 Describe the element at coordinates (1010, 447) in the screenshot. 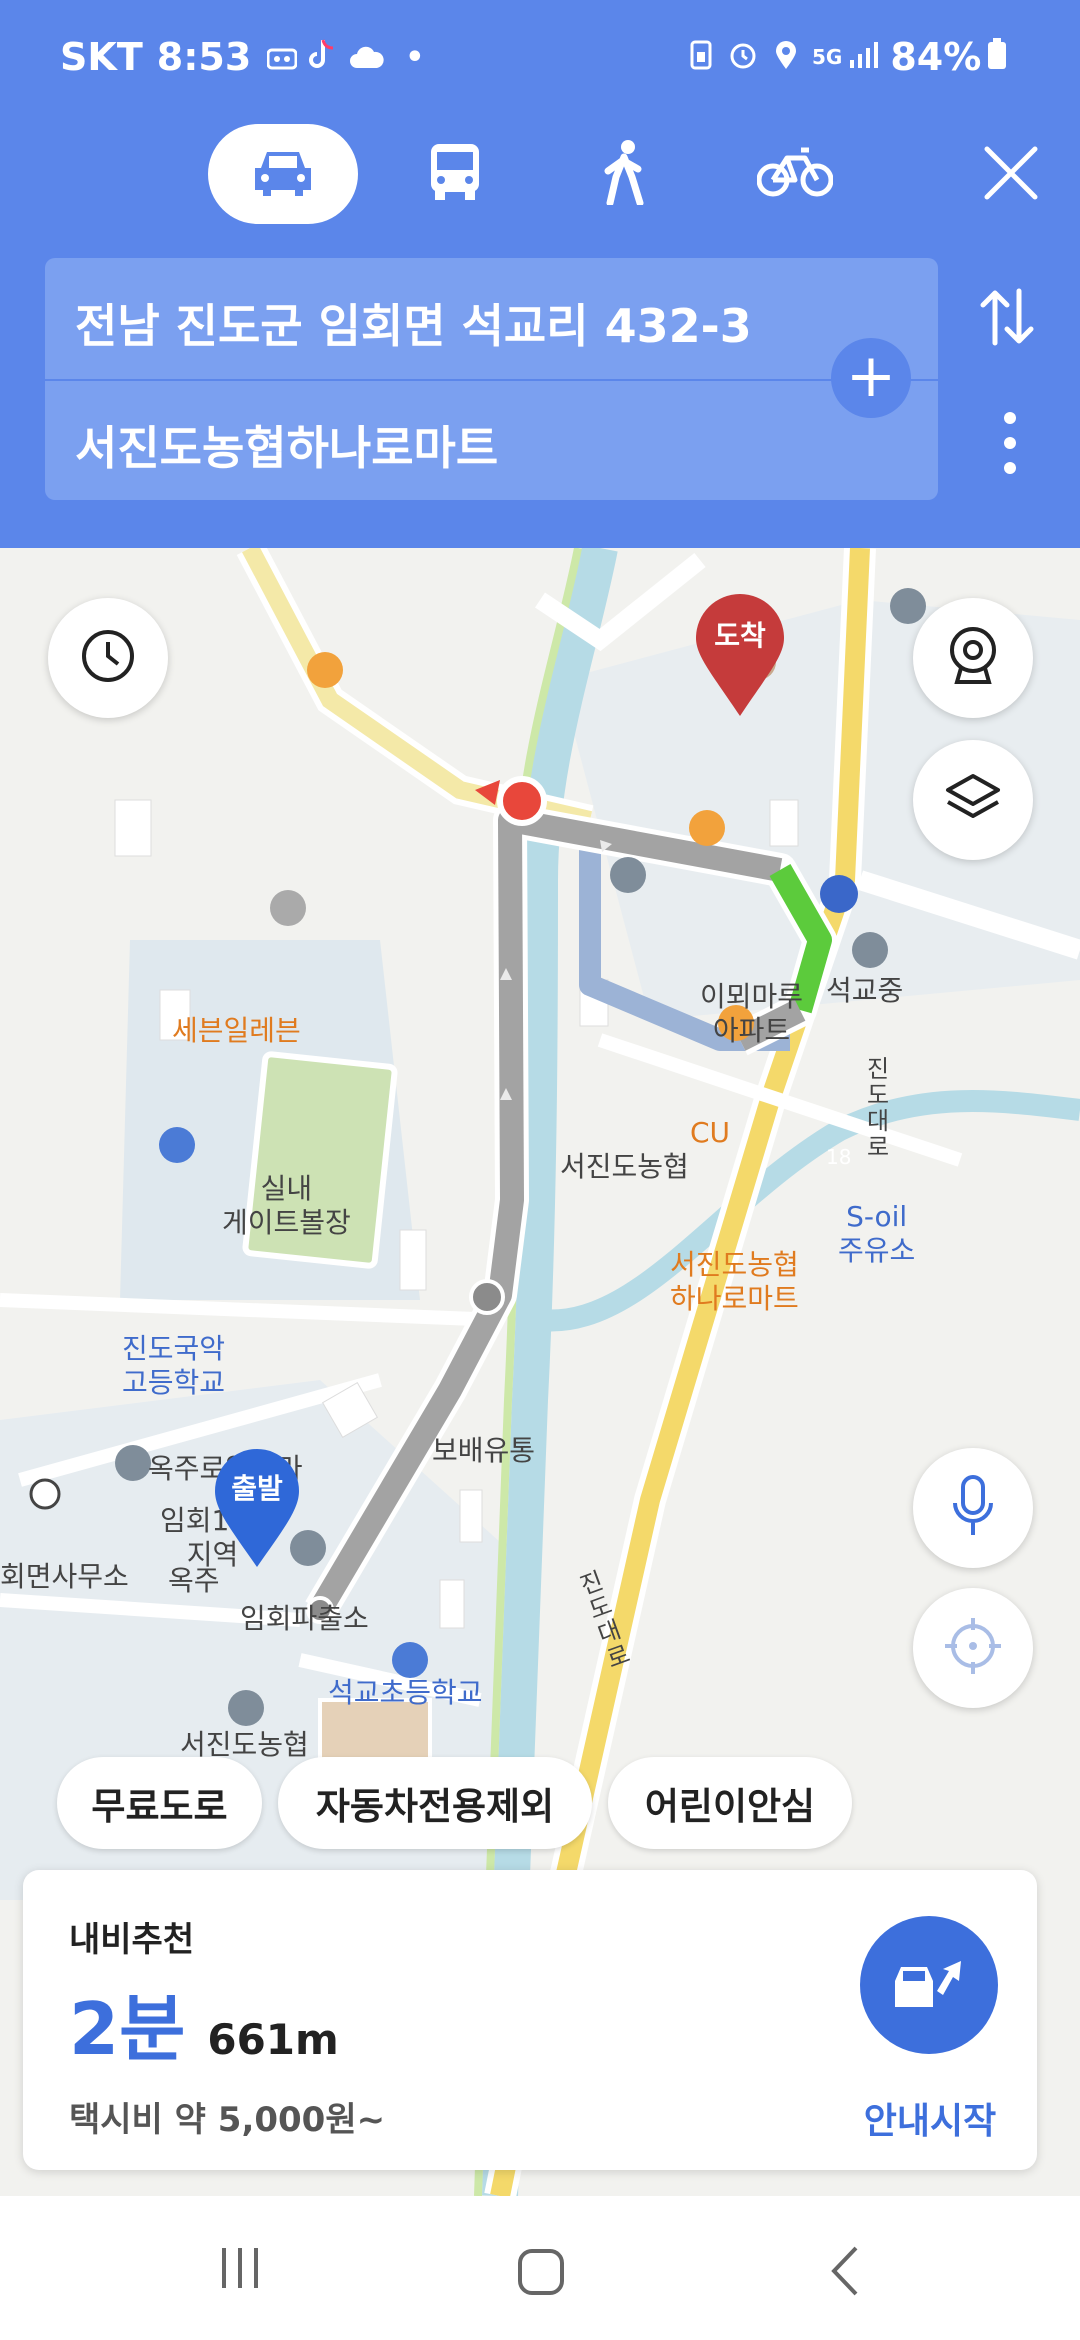

I see `more-vertical-icon` at that location.